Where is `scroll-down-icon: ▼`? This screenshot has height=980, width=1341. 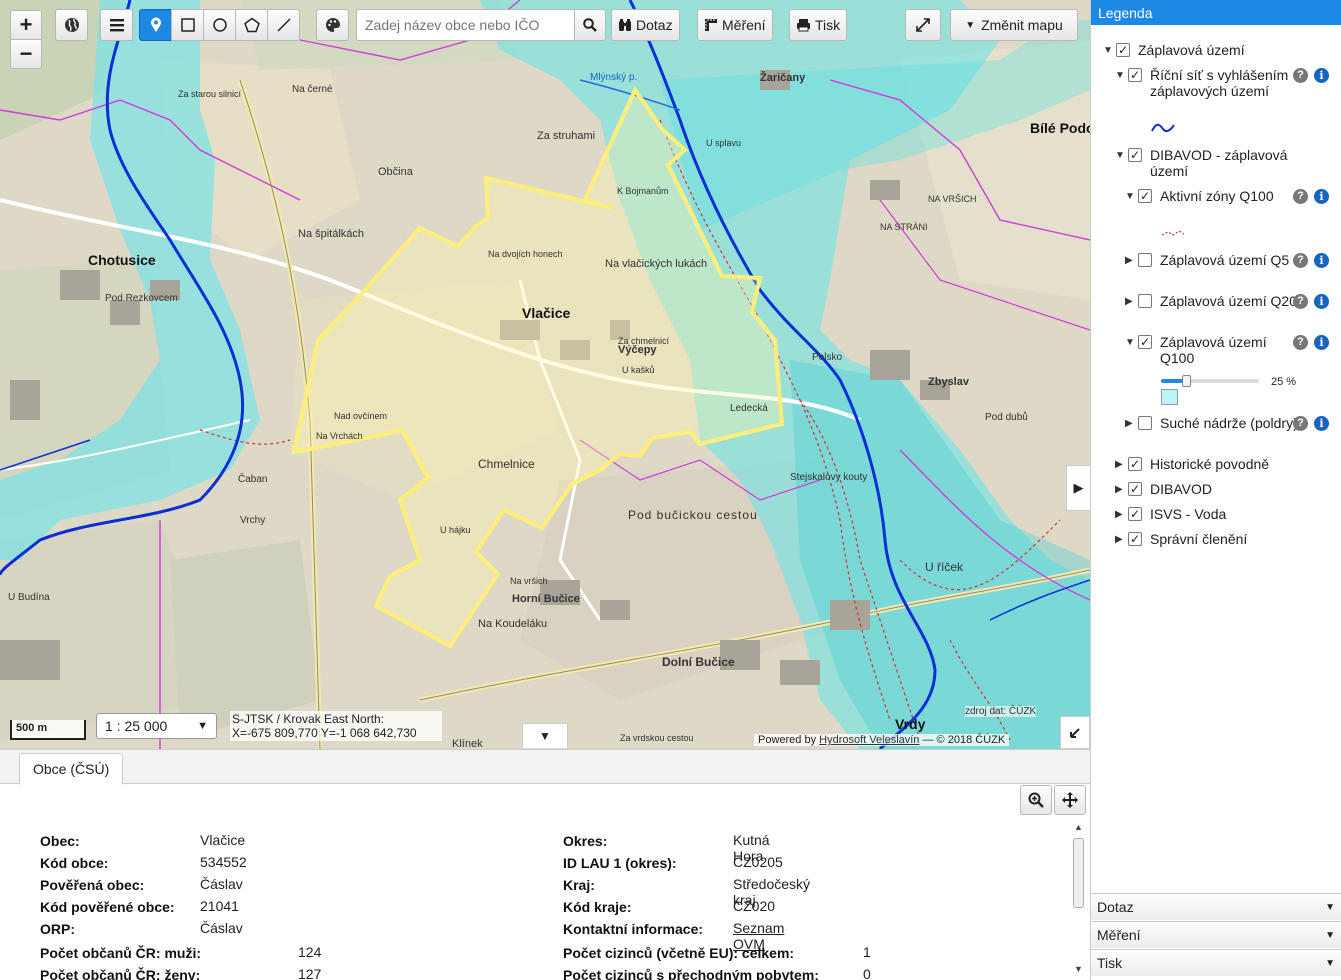
scroll-down-icon: ▼ is located at coordinates (1078, 969).